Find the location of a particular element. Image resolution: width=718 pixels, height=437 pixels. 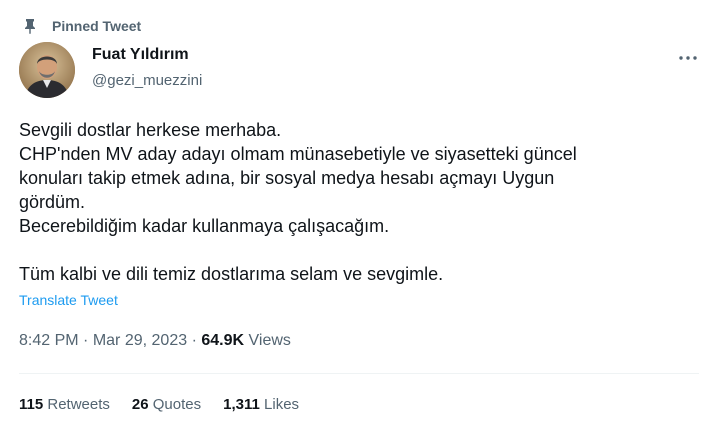

more-dots-icon is located at coordinates (688, 58).